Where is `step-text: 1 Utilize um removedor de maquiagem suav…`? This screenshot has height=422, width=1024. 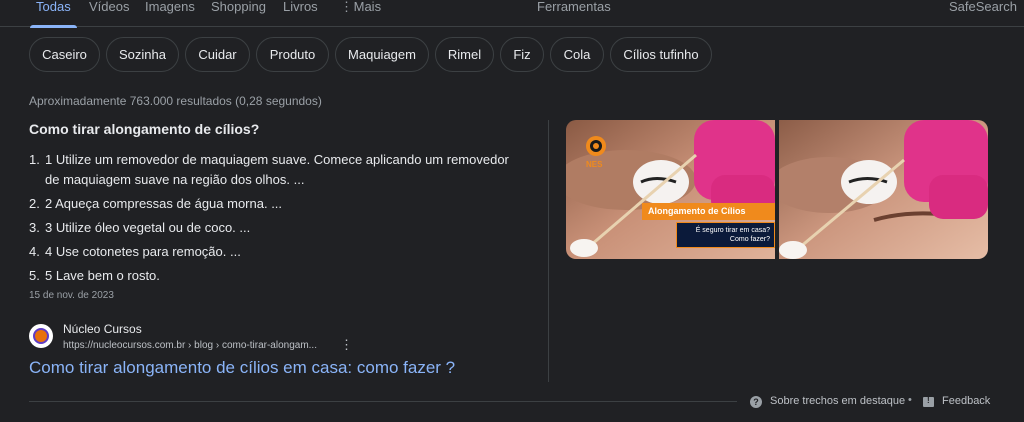 step-text: 1 Utilize um removedor de maquiagem suav… is located at coordinates (277, 169).